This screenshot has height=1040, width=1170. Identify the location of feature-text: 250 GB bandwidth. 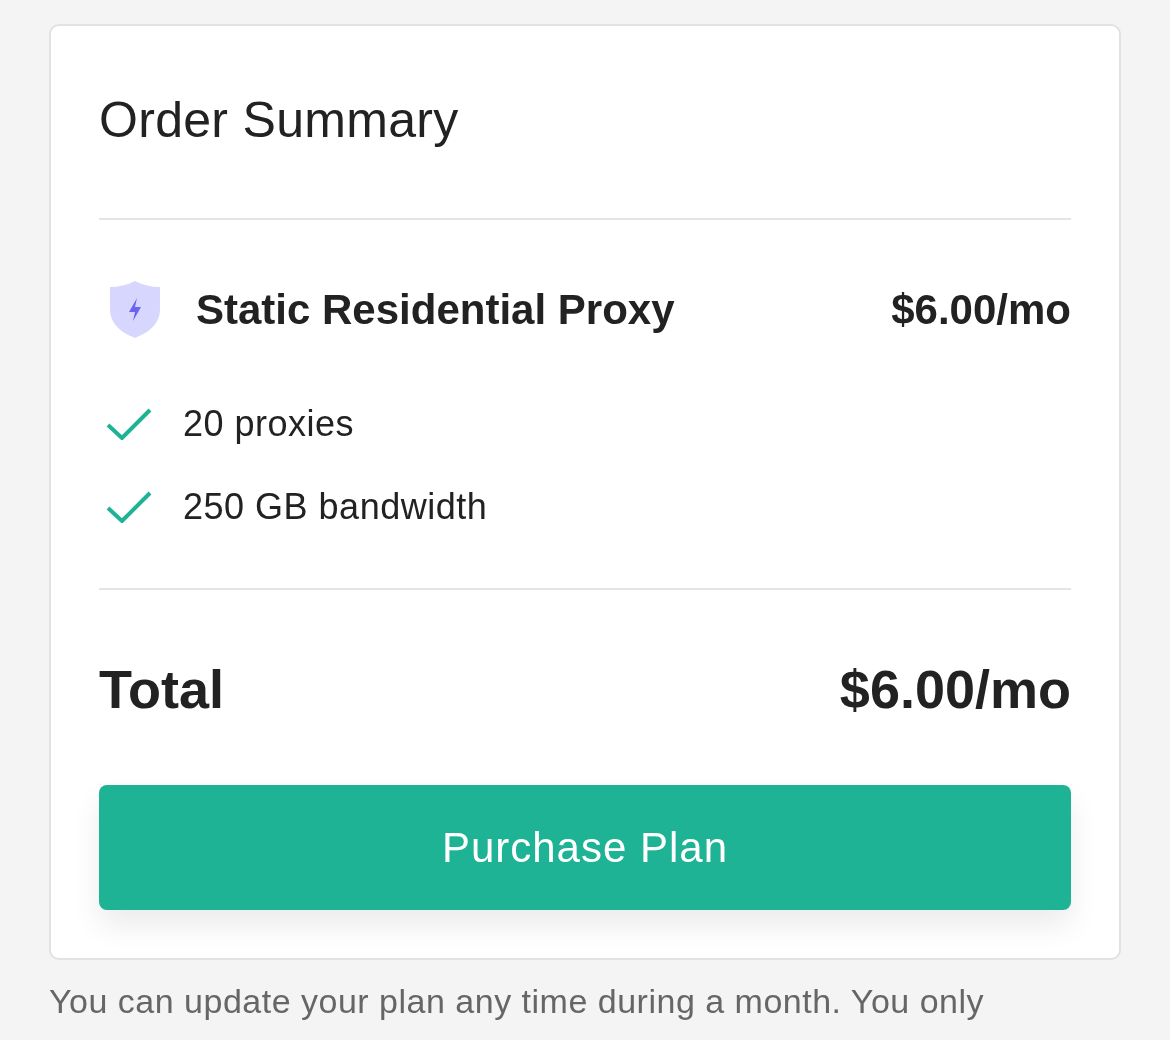
(335, 507).